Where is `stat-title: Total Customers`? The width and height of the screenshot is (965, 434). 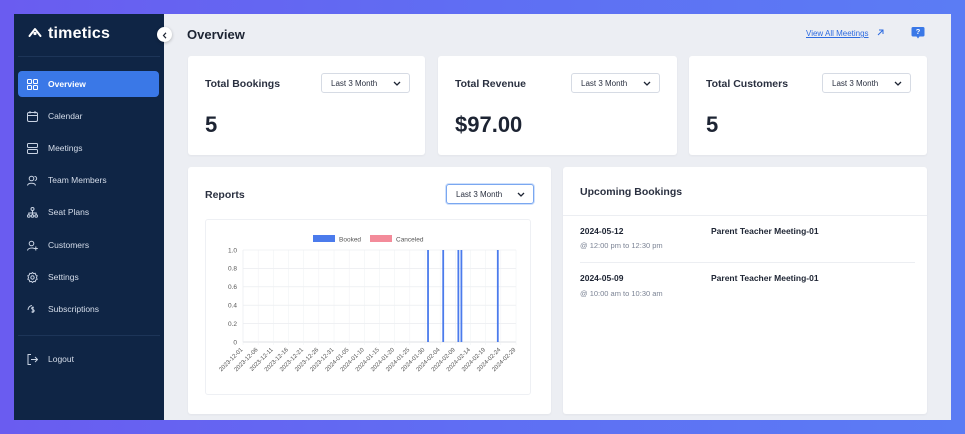 stat-title: Total Customers is located at coordinates (747, 84).